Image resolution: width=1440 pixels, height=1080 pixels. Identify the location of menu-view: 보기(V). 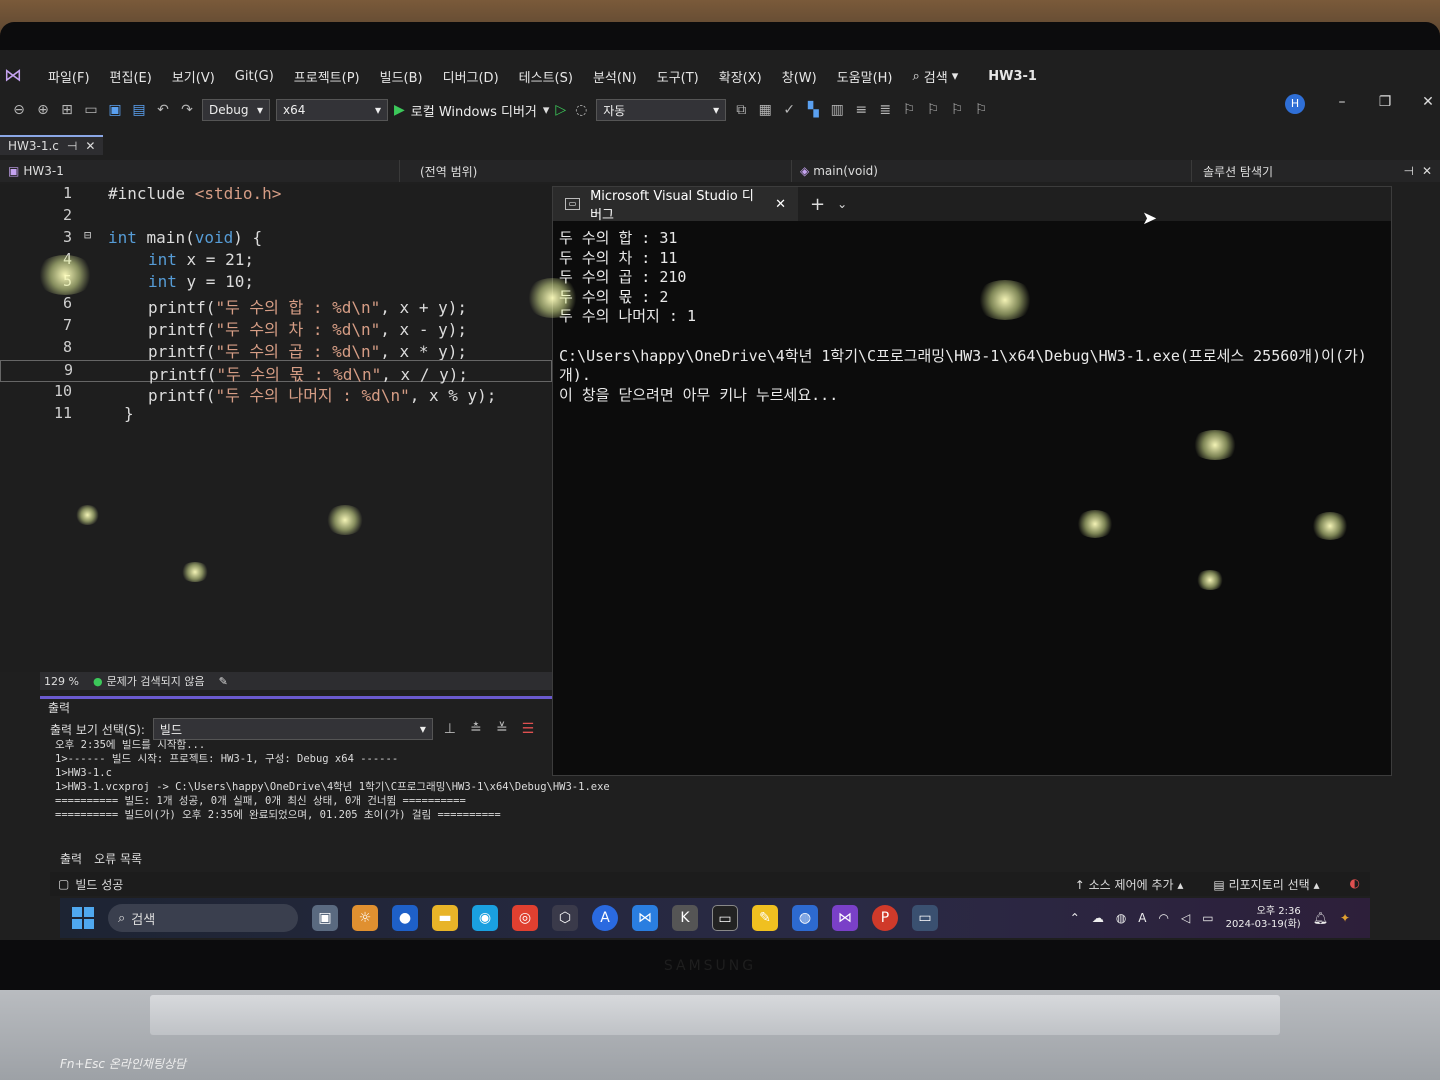
(193, 76).